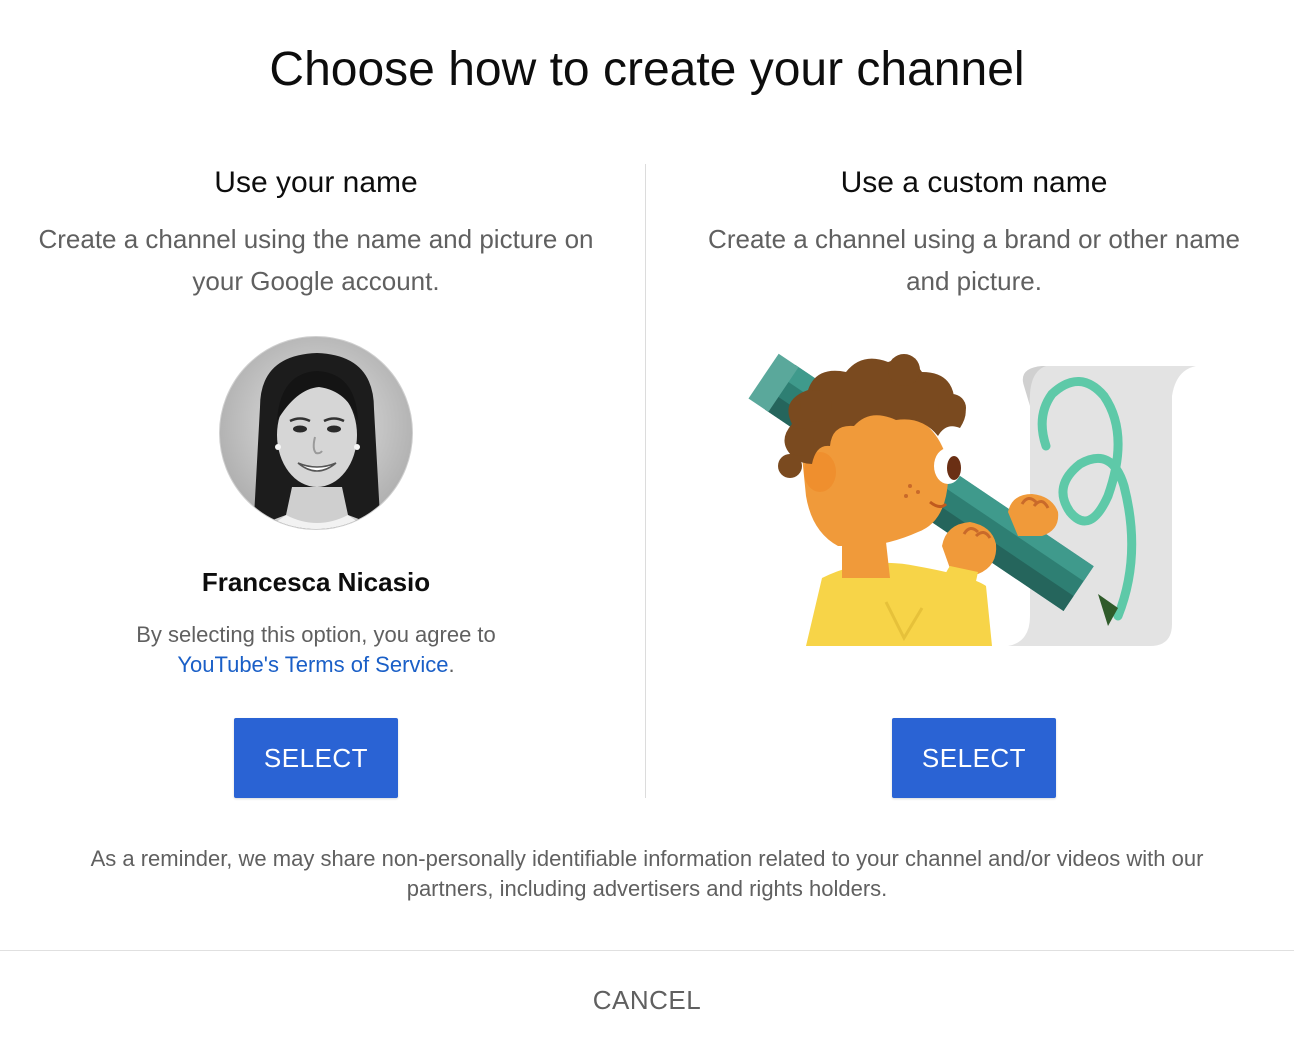  I want to click on terms-of-service-link: YouTube's Terms of Service, so click(312, 664).